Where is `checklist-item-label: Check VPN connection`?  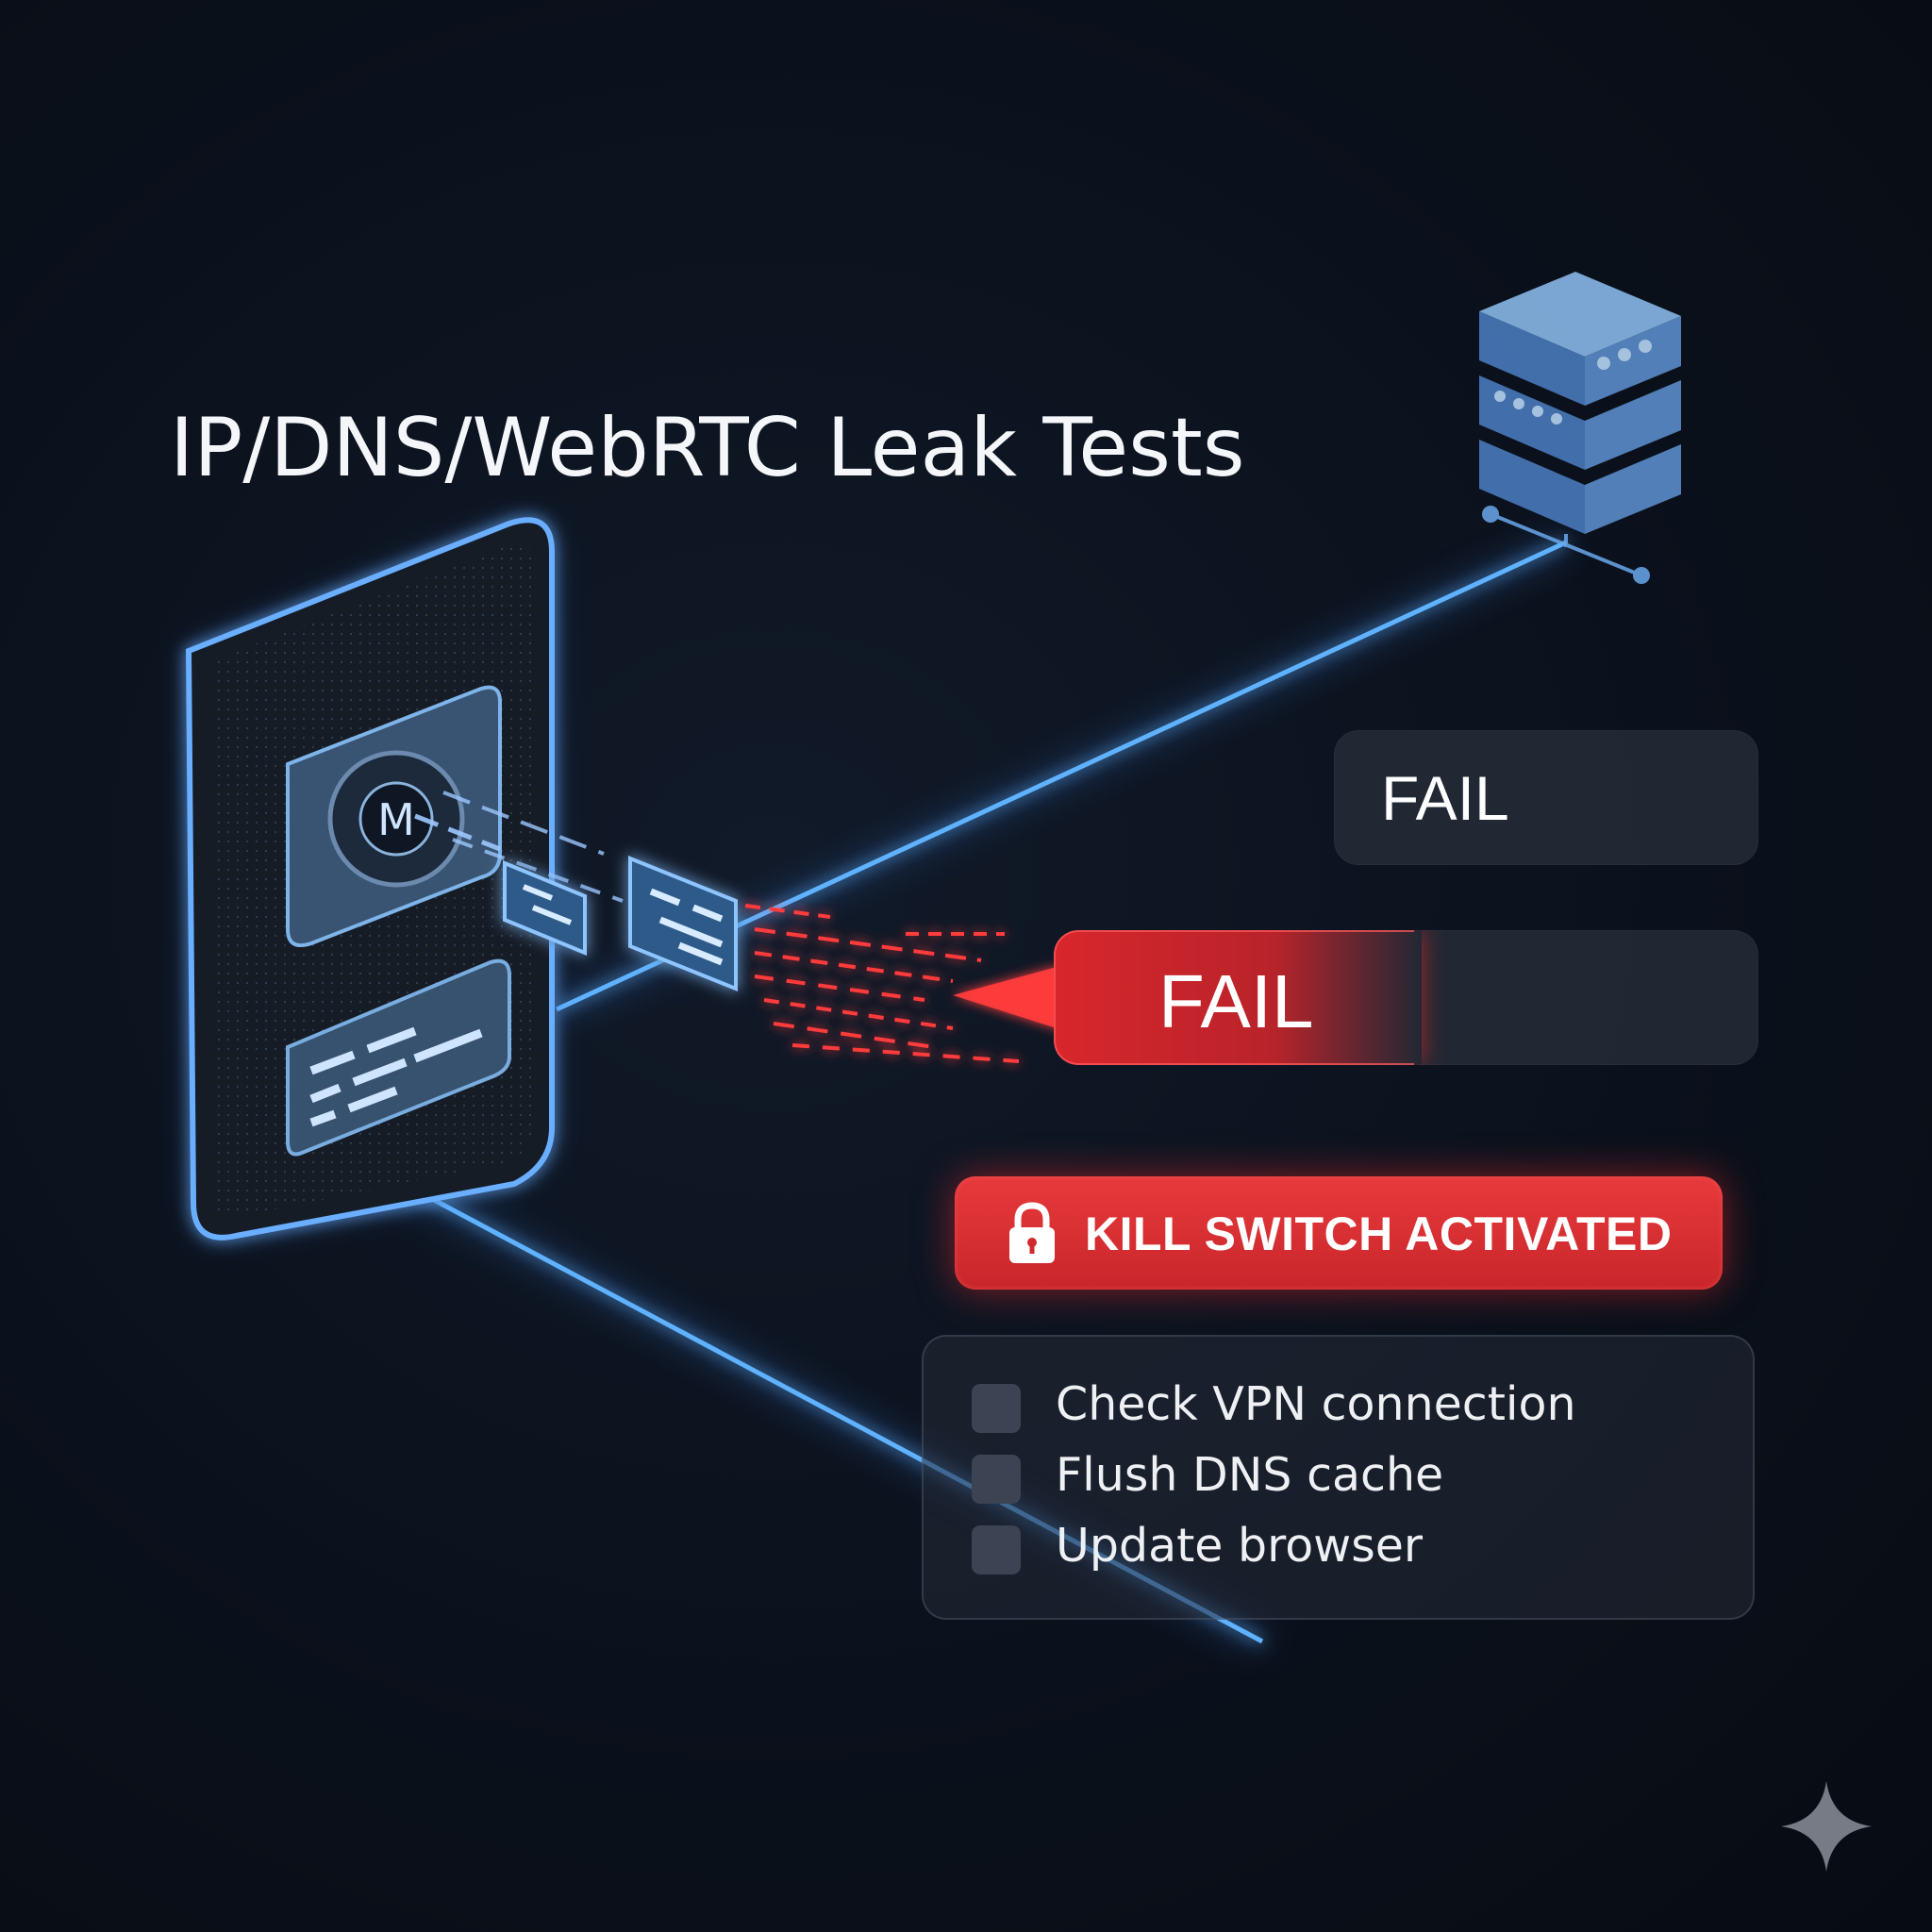
checklist-item-label: Check VPN connection is located at coordinates (1316, 1404).